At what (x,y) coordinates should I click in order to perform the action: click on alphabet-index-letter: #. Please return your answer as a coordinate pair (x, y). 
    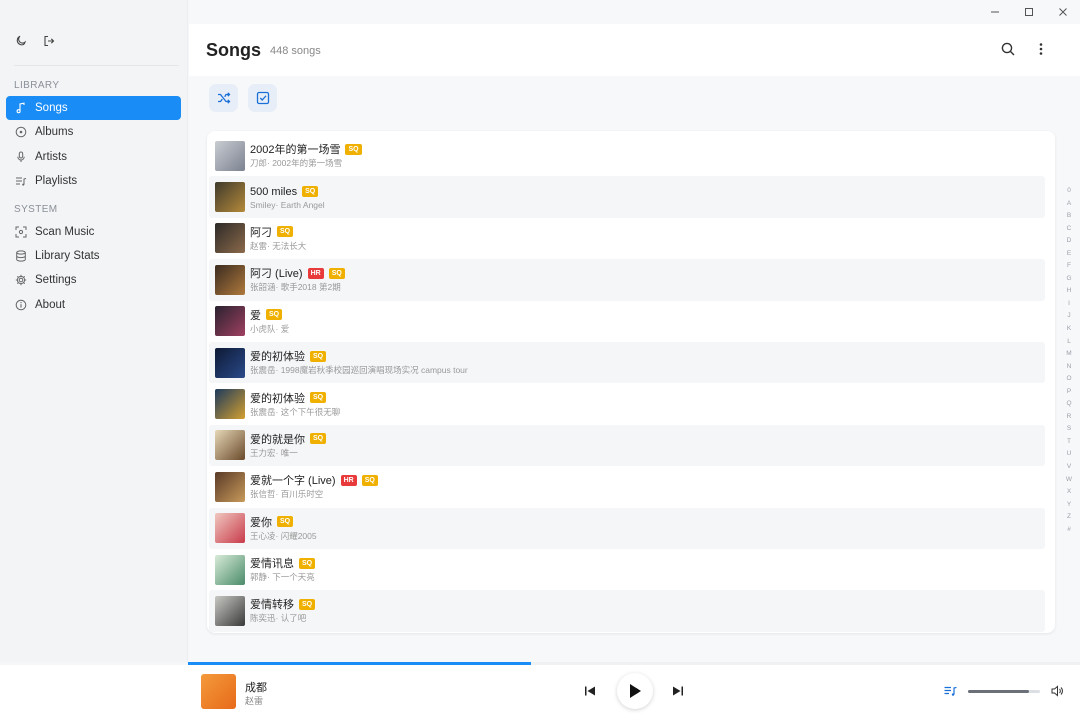
    Looking at the image, I should click on (1069, 530).